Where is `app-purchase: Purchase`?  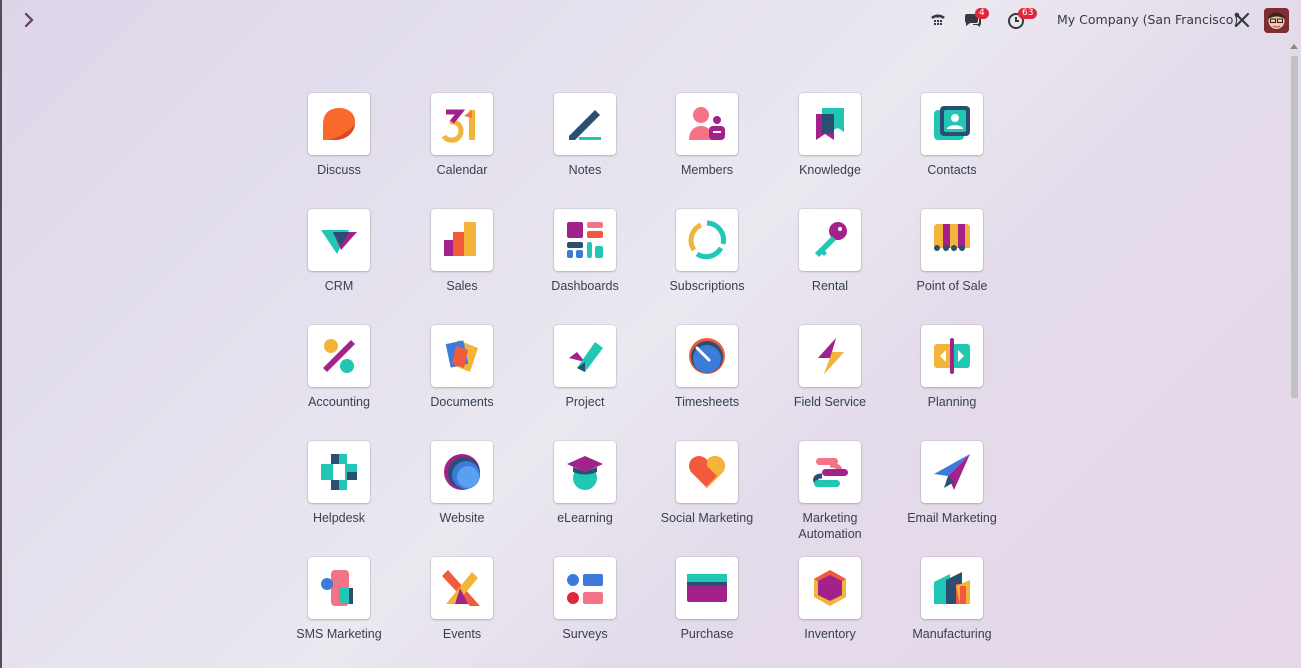 app-purchase: Purchase is located at coordinates (707, 612).